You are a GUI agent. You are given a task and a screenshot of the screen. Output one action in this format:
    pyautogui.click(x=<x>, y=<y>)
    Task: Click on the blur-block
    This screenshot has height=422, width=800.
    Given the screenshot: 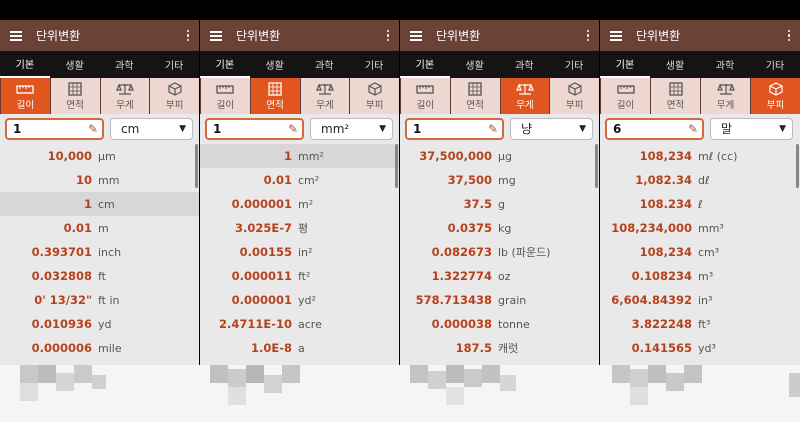 What is the action you would take?
    pyautogui.click(x=29, y=374)
    